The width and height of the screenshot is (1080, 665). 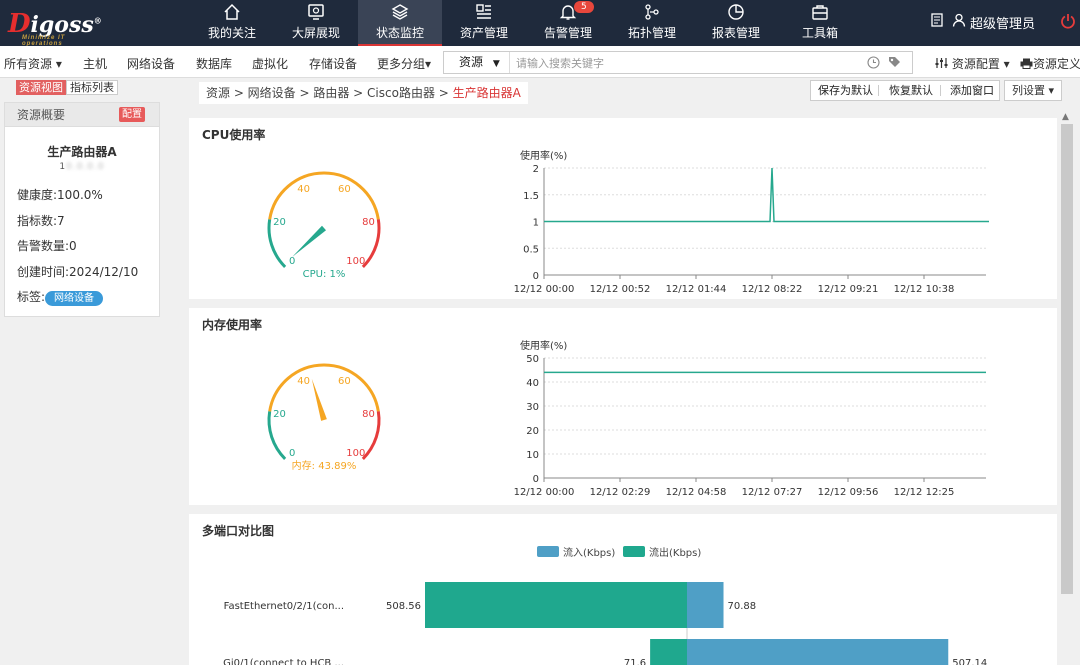 What do you see at coordinates (82, 115) in the screenshot?
I see `overview-header: 资源概要 配置` at bounding box center [82, 115].